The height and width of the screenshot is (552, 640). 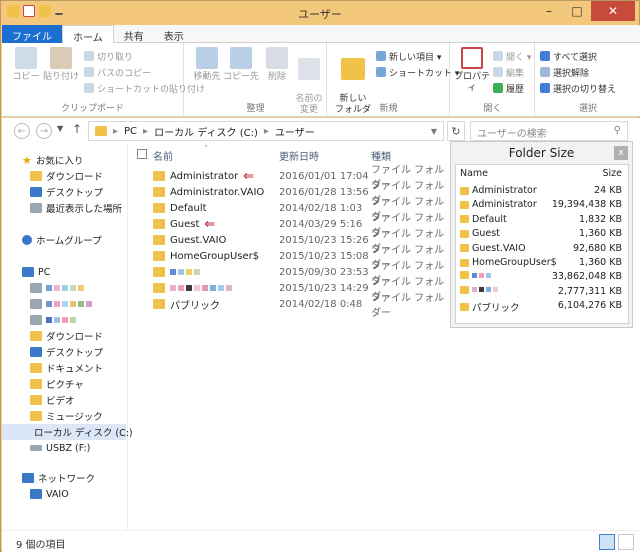 What do you see at coordinates (508, 88) in the screenshot?
I see `history-button: 履歴` at bounding box center [508, 88].